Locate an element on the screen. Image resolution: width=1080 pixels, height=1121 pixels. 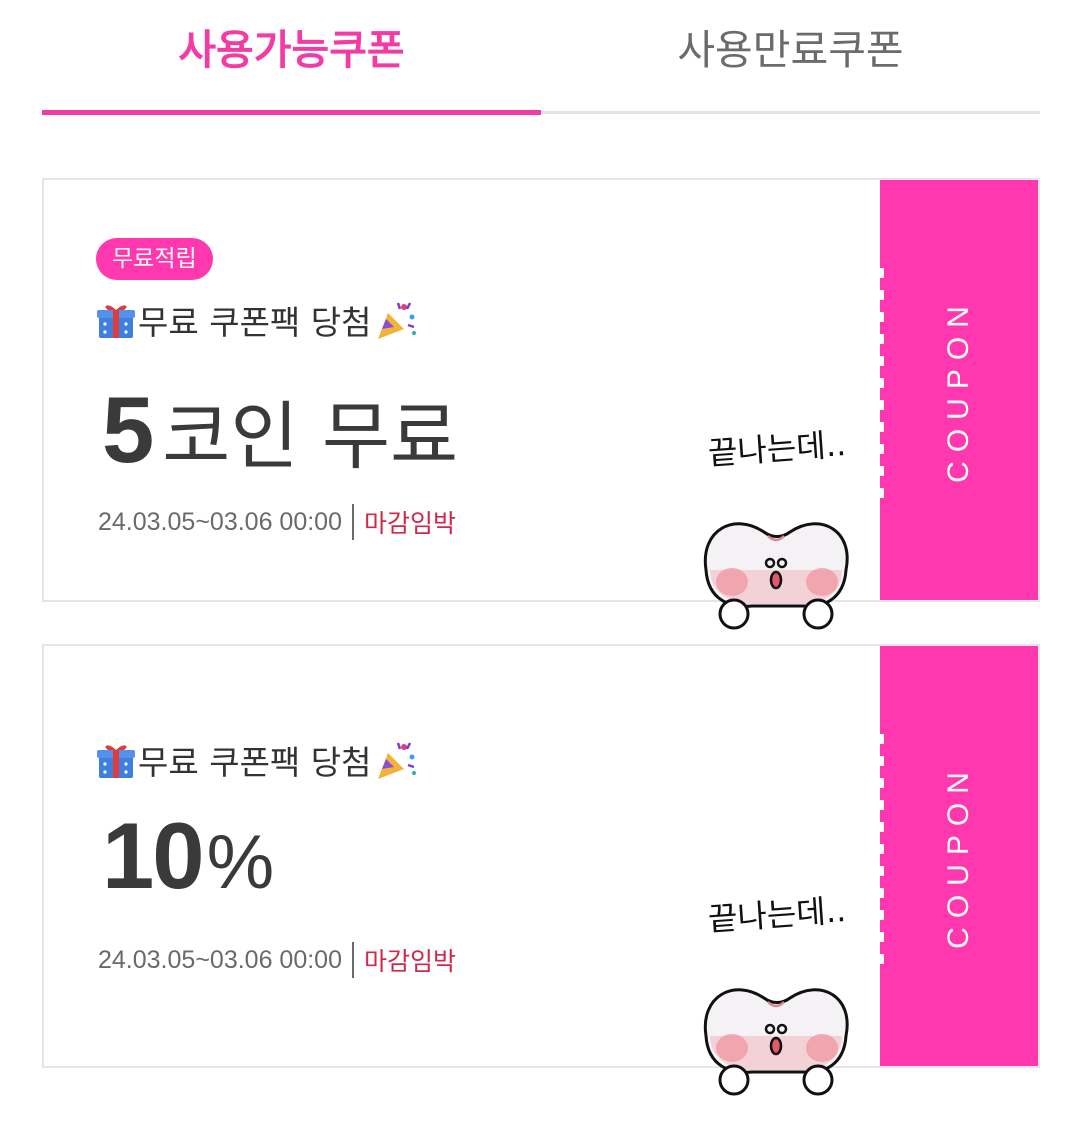
tab-expired-coupons: 사용만료쿠폰 is located at coordinates (790, 56).